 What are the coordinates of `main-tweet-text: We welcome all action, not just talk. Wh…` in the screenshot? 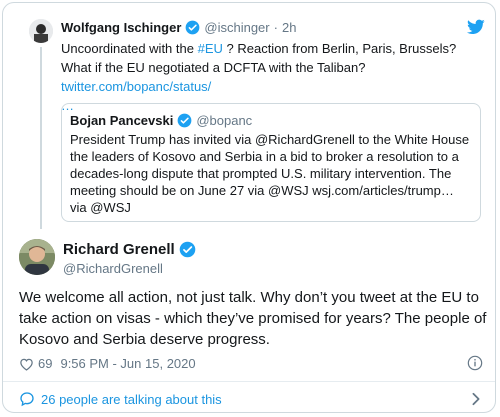 It's located at (253, 318).